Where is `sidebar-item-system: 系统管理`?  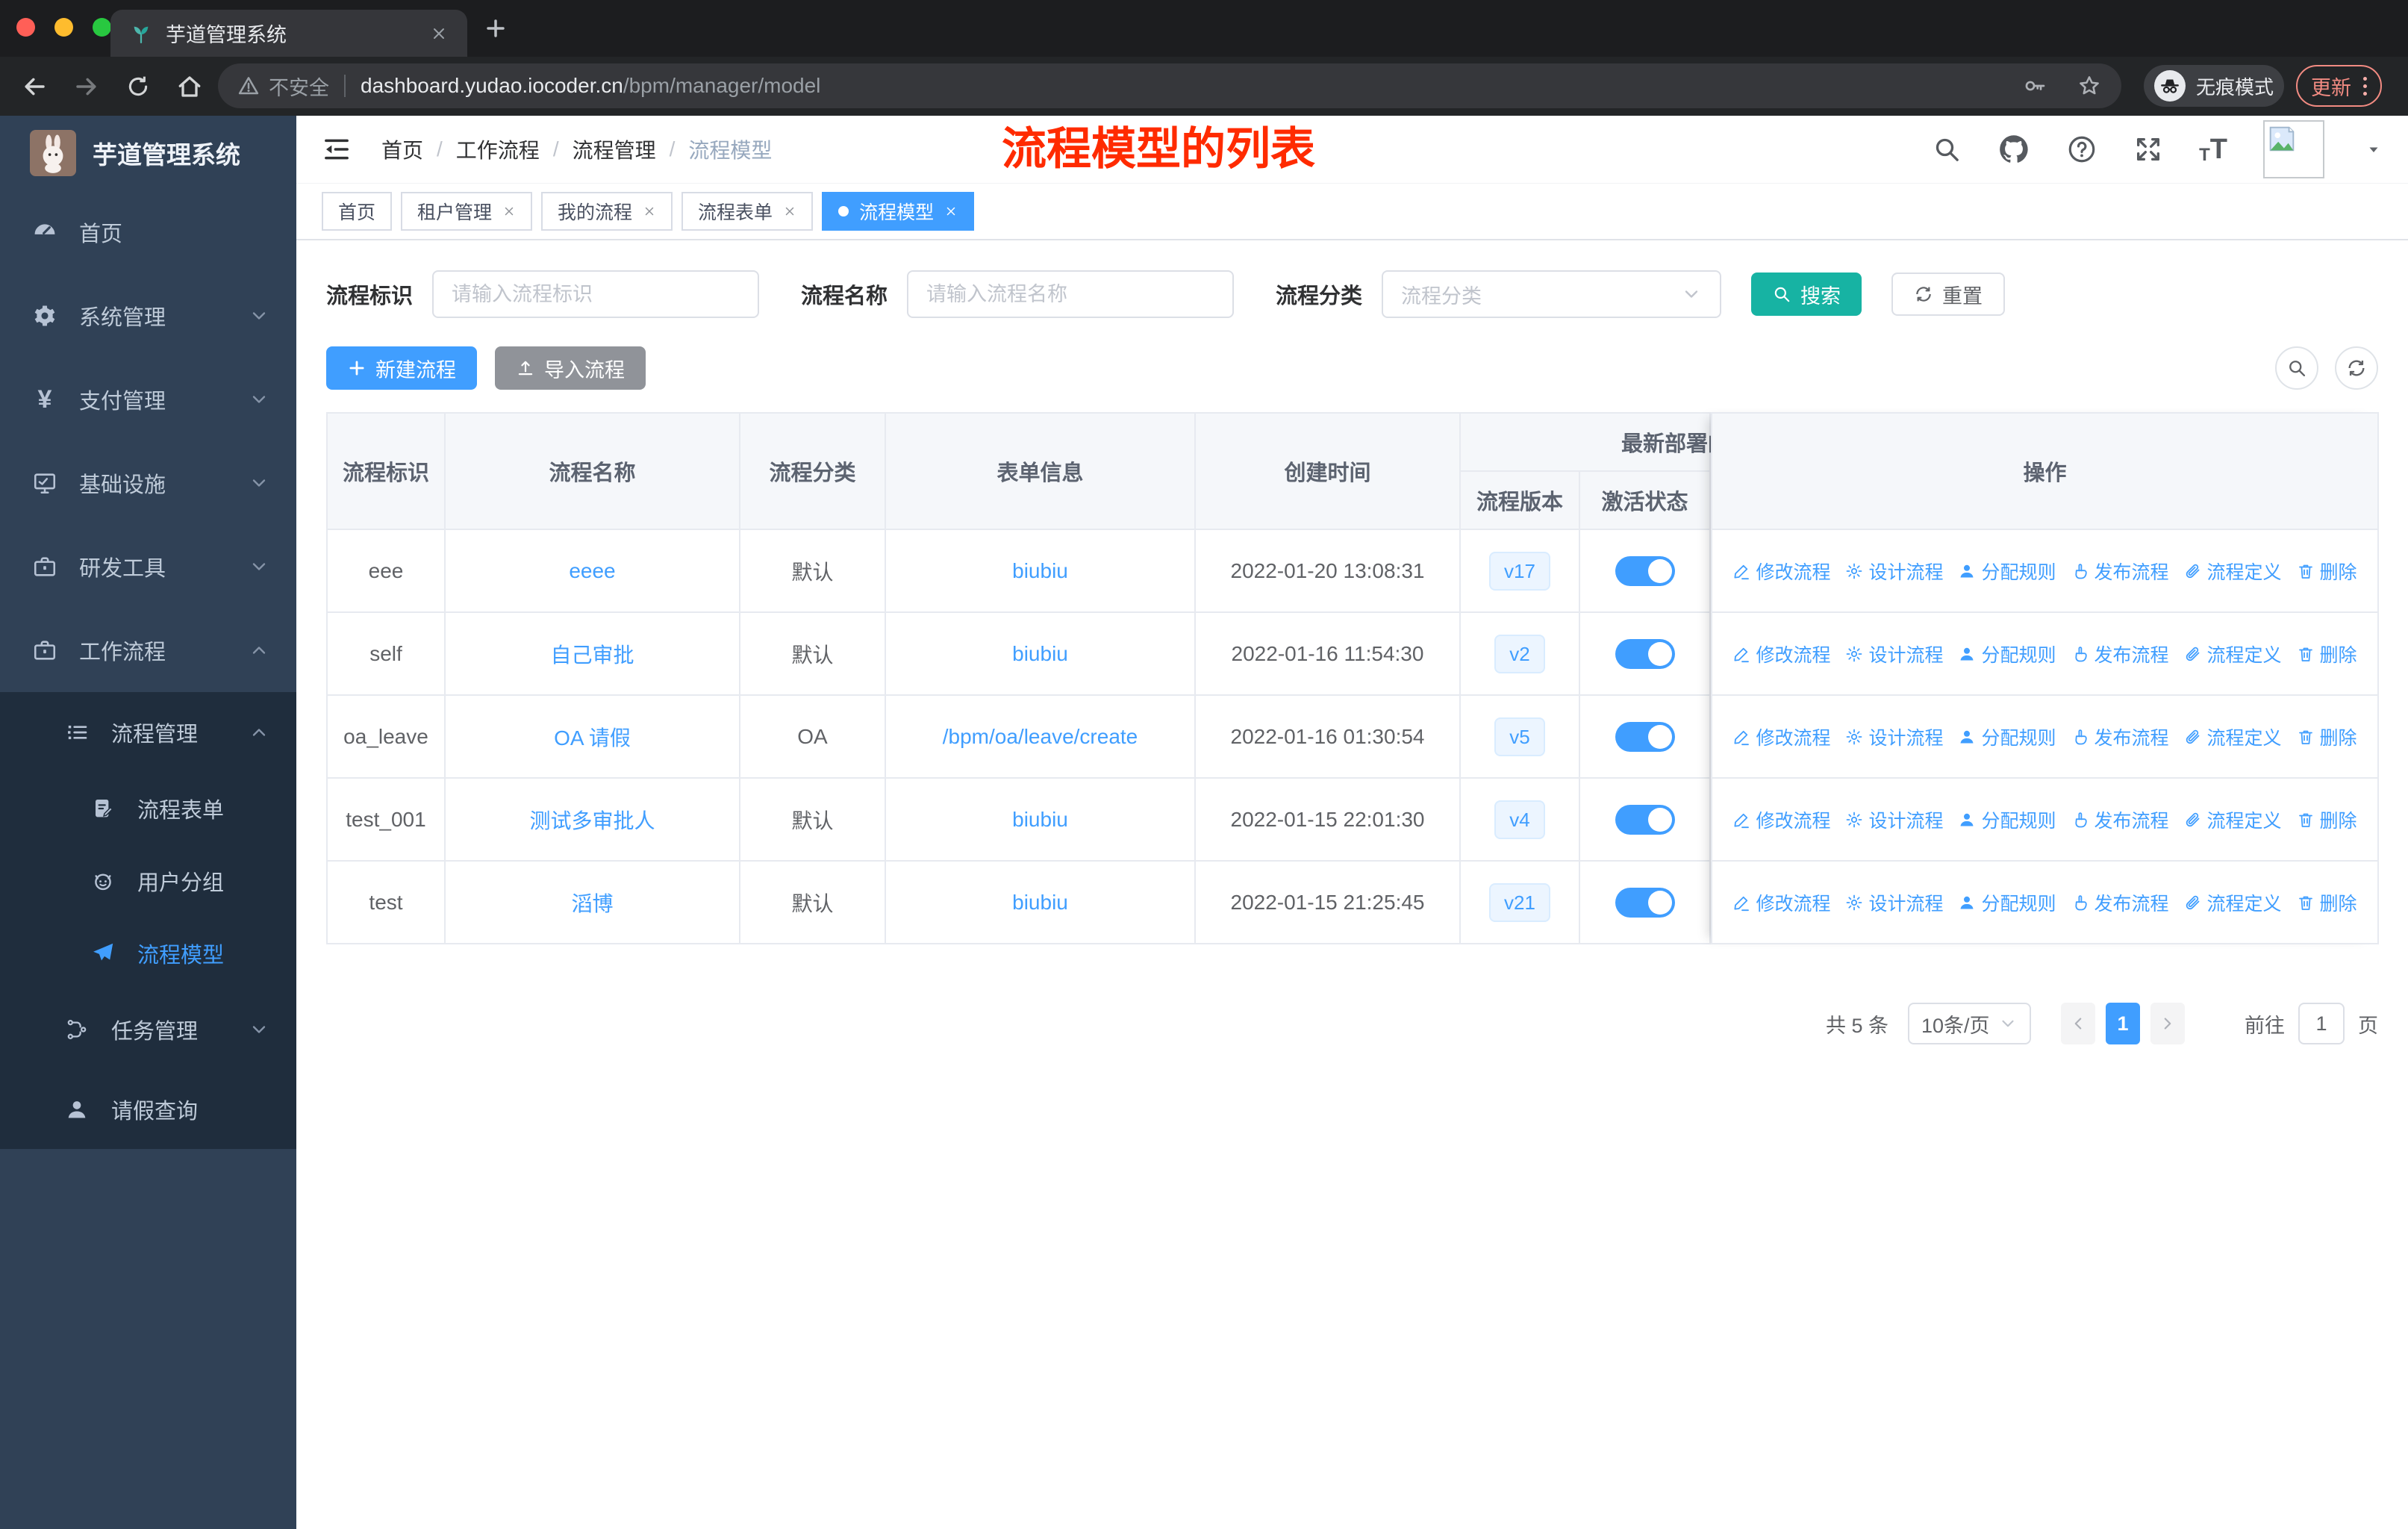
sidebar-item-system: 系统管理 is located at coordinates (148, 316).